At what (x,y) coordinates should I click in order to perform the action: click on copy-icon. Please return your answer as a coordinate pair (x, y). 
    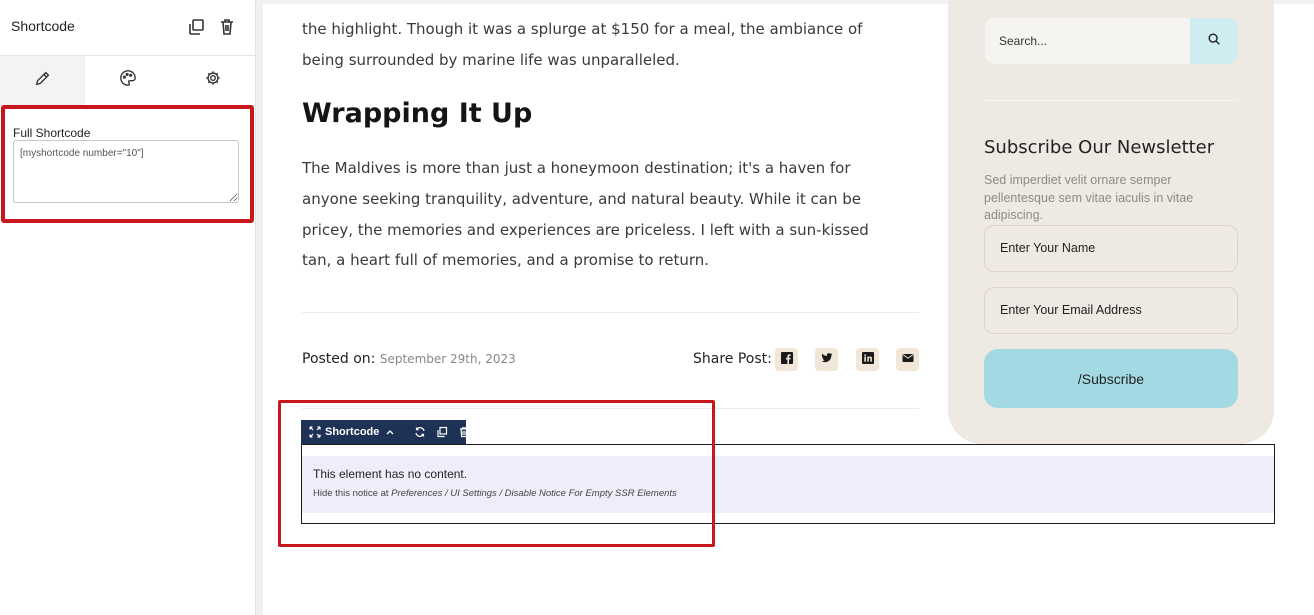
    Looking at the image, I should click on (196, 27).